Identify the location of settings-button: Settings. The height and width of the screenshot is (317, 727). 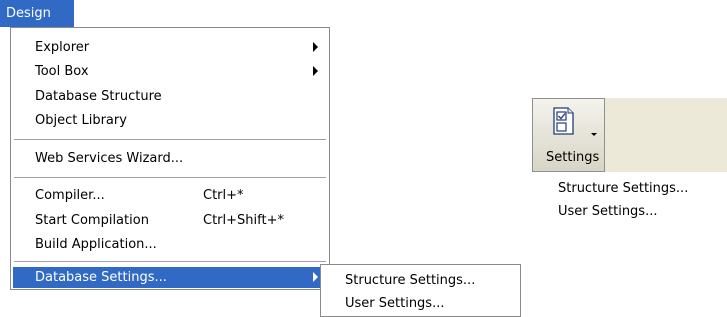
(568, 135).